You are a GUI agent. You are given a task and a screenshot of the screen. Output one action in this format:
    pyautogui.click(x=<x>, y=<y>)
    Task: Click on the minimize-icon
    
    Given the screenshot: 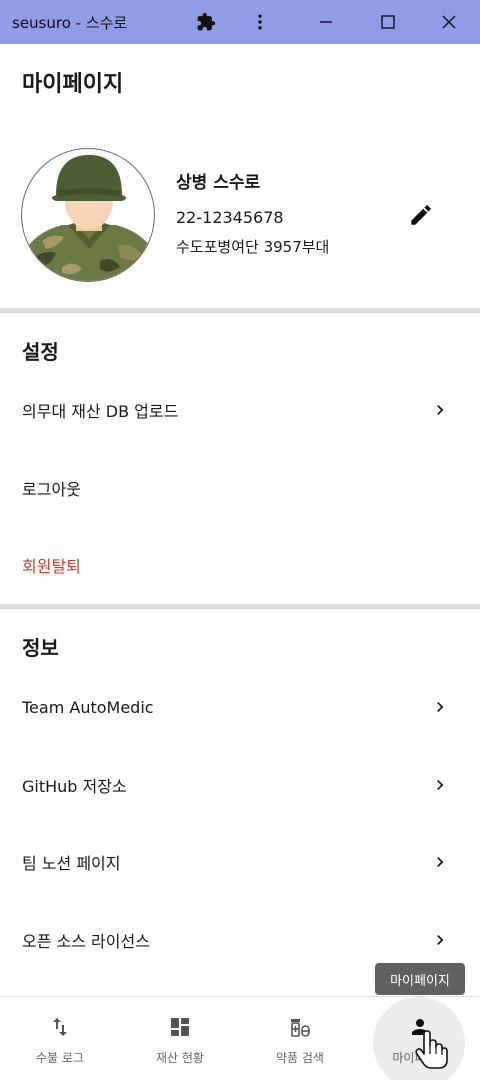 What is the action you would take?
    pyautogui.click(x=326, y=22)
    